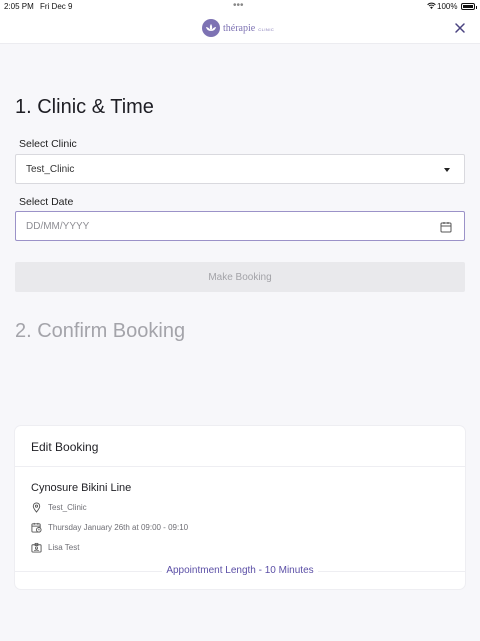 The image size is (480, 641). What do you see at coordinates (431, 7) in the screenshot?
I see `wifi-icon` at bounding box center [431, 7].